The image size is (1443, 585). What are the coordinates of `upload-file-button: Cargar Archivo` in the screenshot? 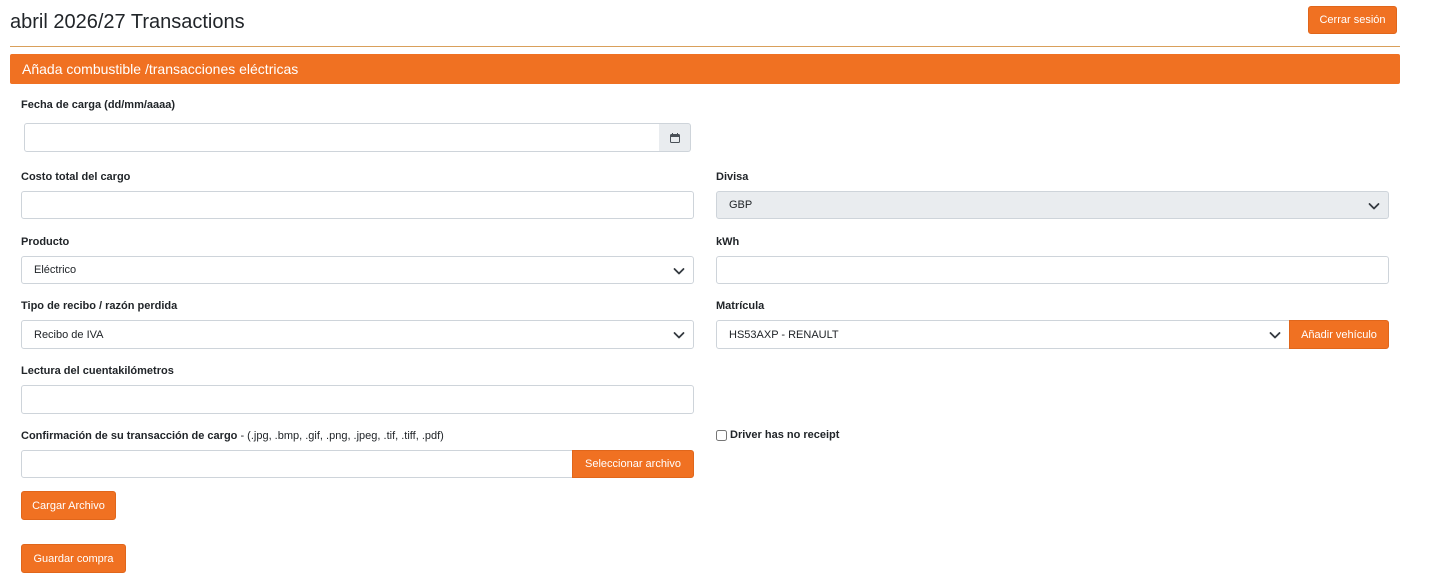 It's located at (68, 505).